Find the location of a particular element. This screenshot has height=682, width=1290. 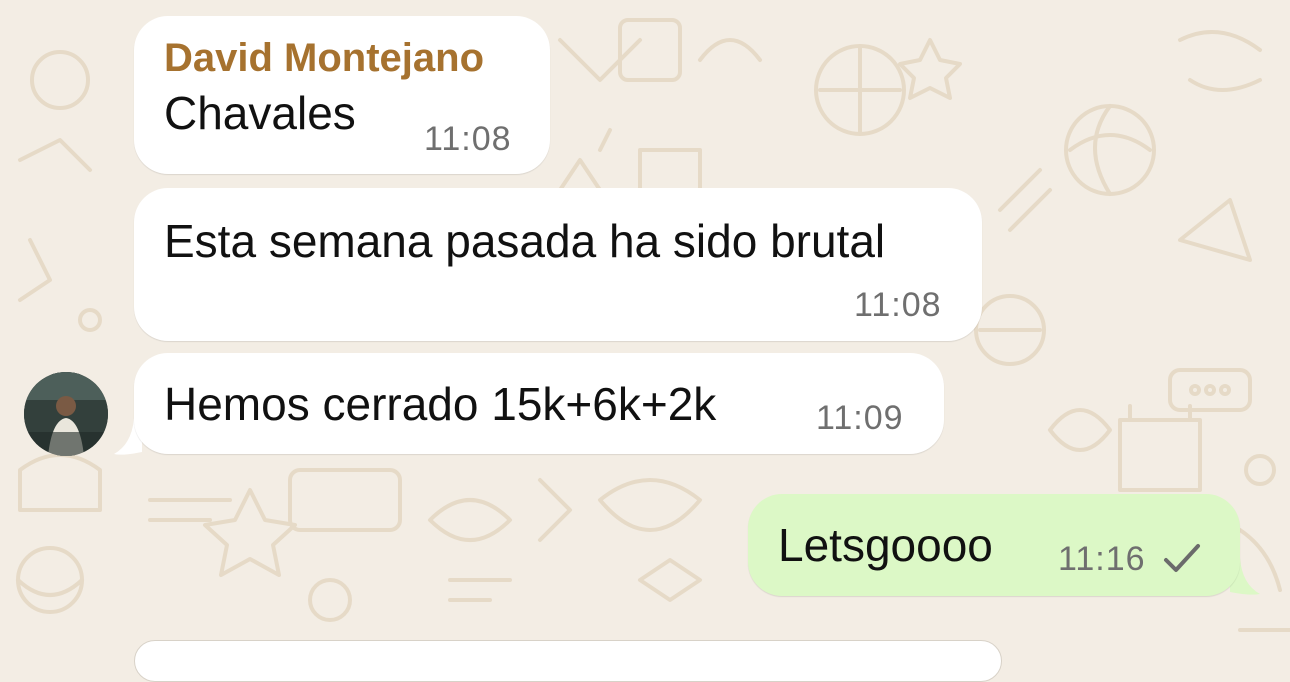

message-timestamp: 11:09 is located at coordinates (860, 418).